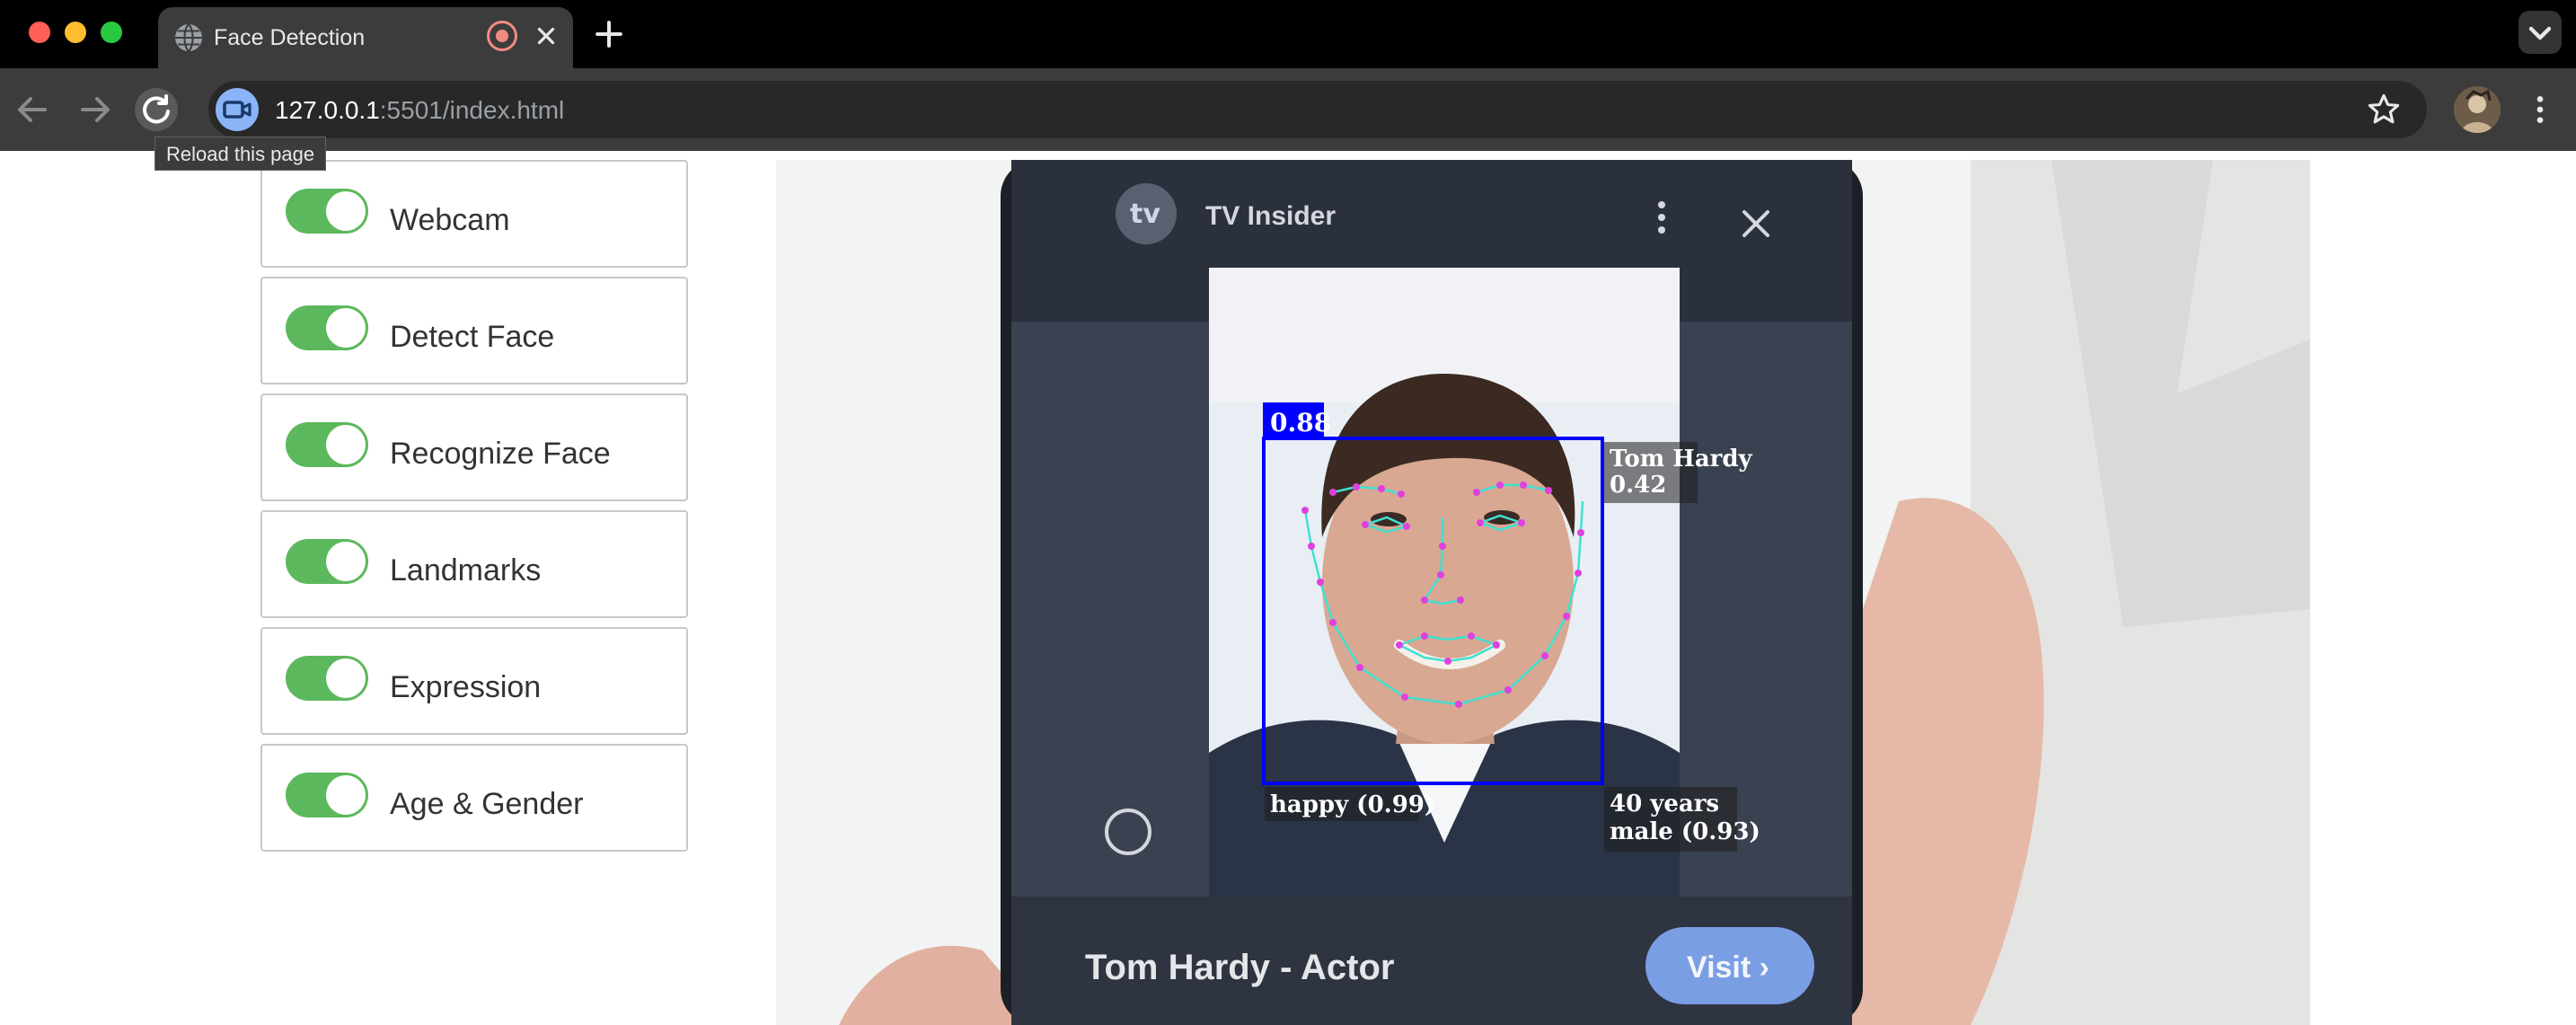 This screenshot has height=1025, width=2576. I want to click on control-expression: Expression, so click(474, 681).